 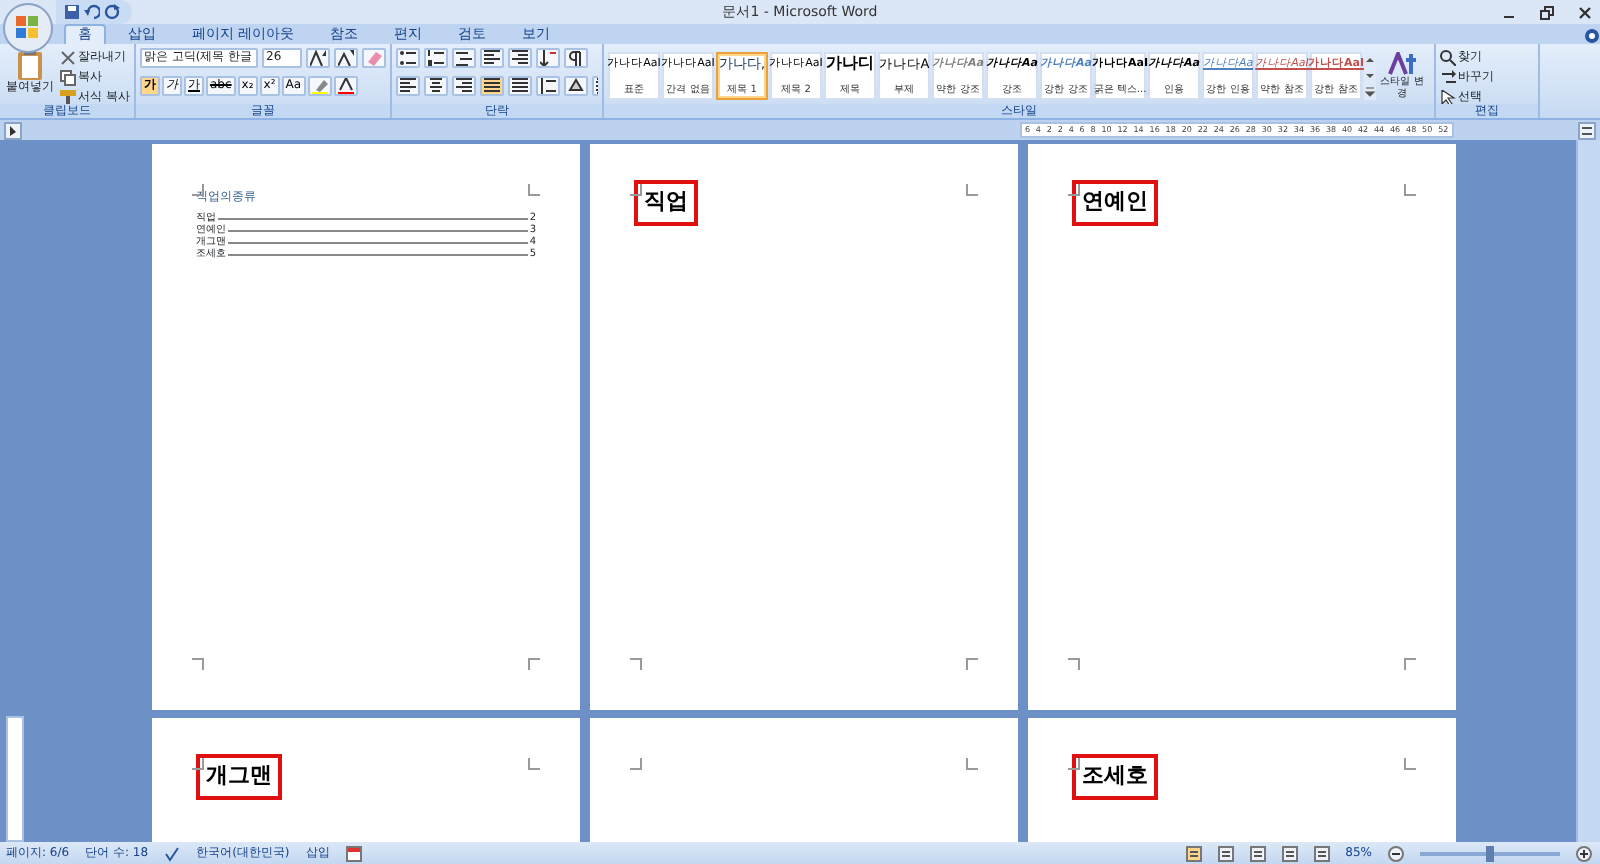 What do you see at coordinates (1115, 776) in the screenshot?
I see `heading-text: 조세호` at bounding box center [1115, 776].